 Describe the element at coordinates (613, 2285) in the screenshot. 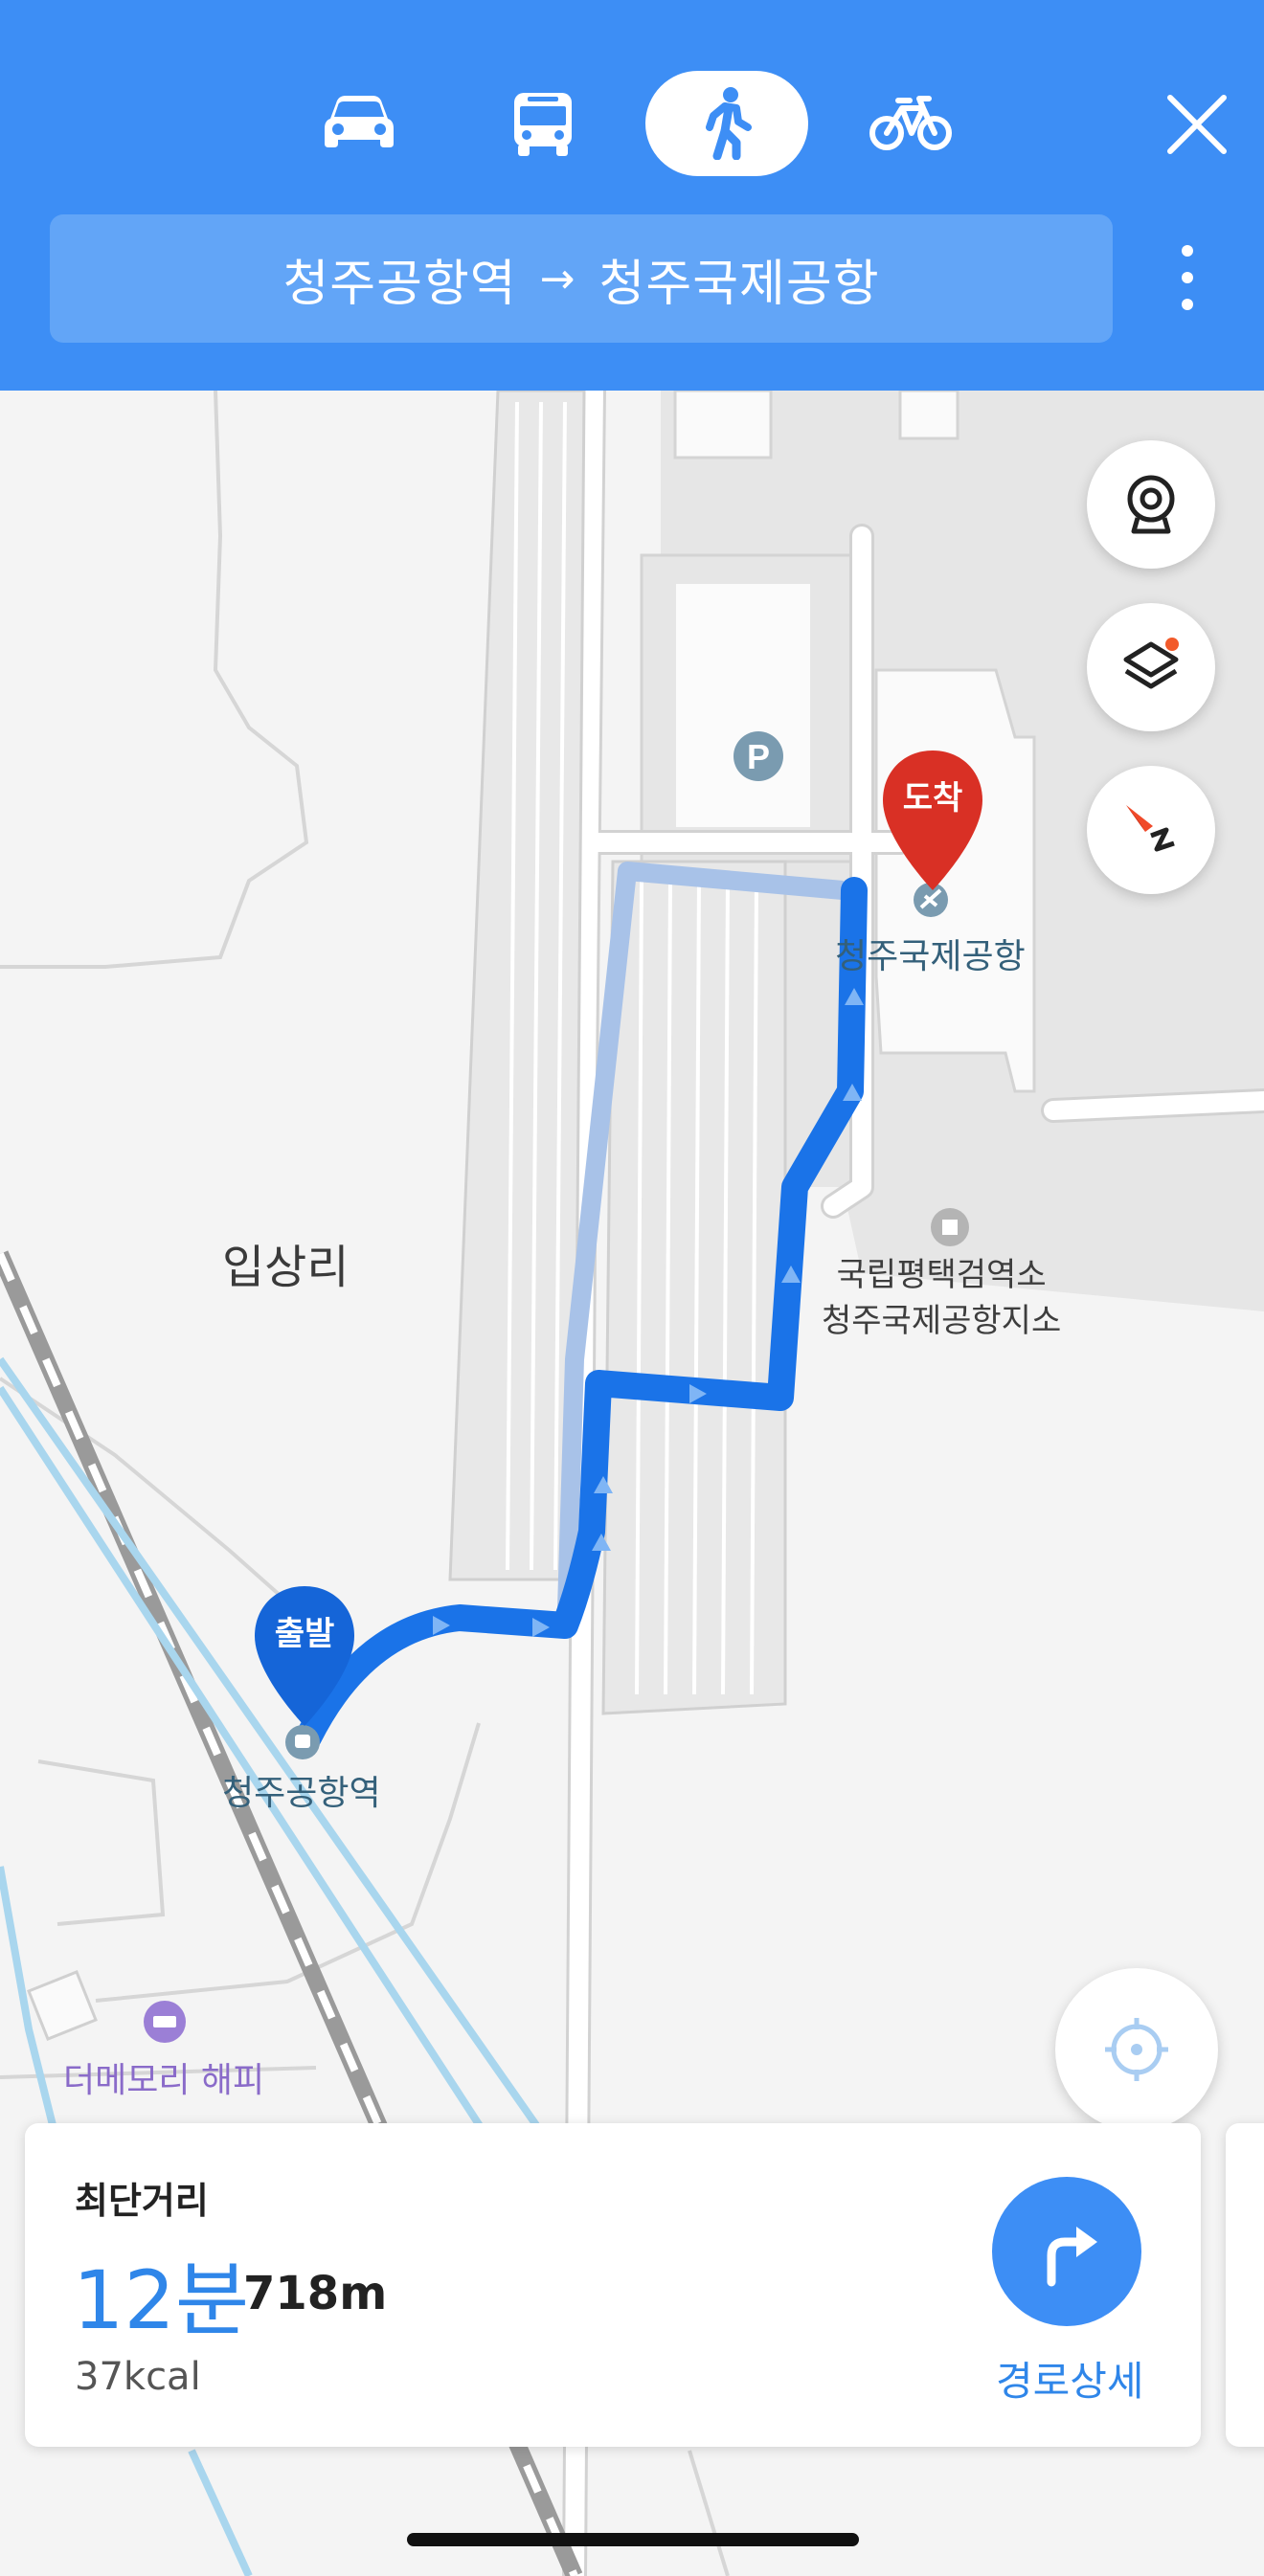

I see `route-result-card: 최단거리 12분 718m 37kcal 경로상세` at that location.